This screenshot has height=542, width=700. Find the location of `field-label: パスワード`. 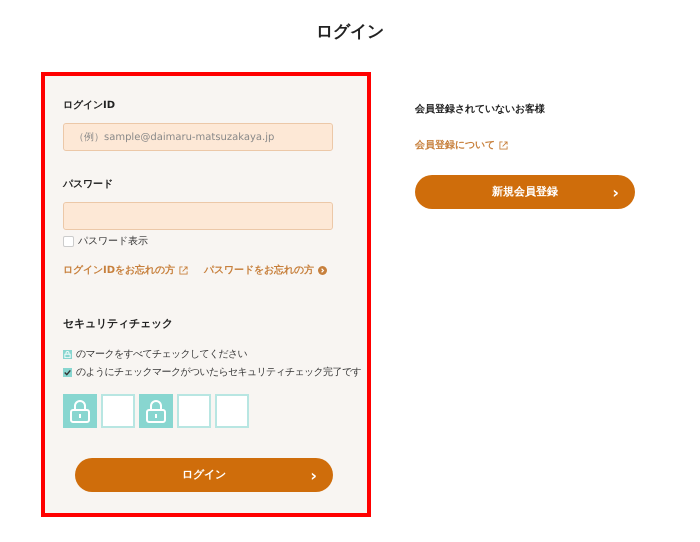

field-label: パスワード is located at coordinates (88, 185).